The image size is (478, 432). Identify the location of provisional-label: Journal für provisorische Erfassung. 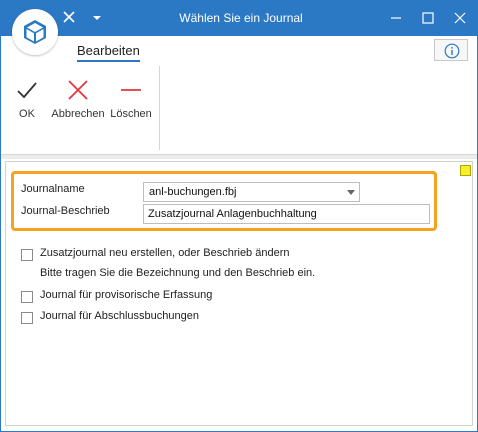
(126, 295).